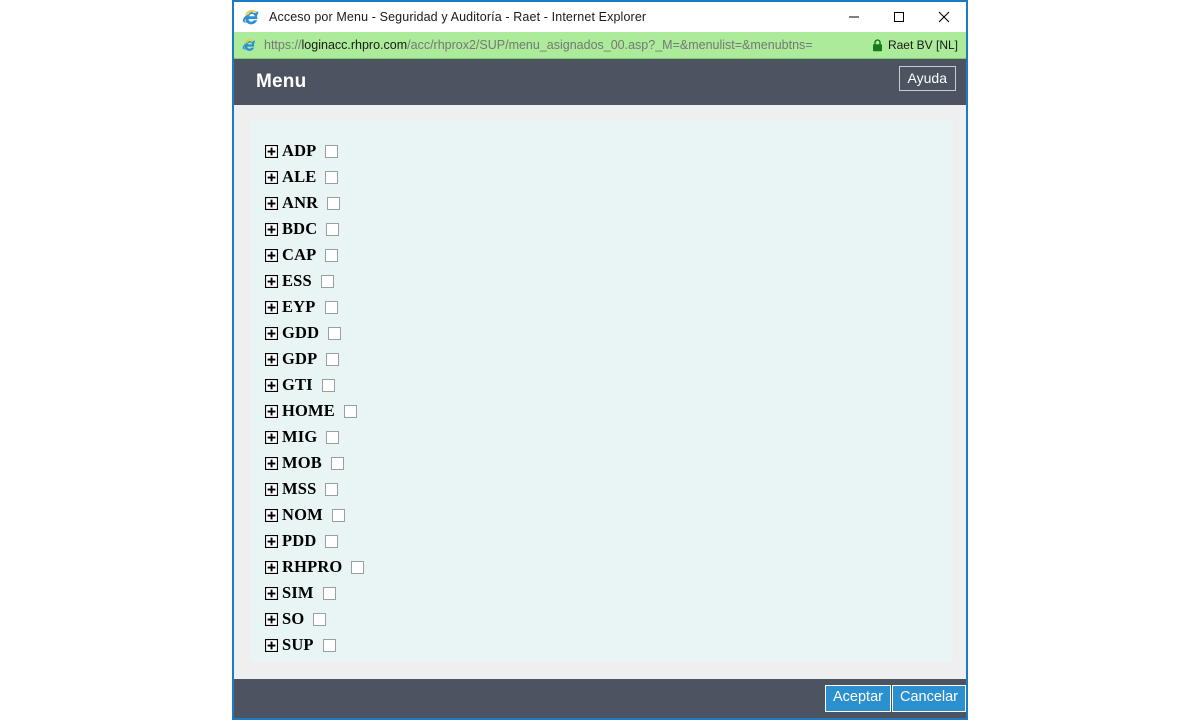 The image size is (1200, 720). Describe the element at coordinates (297, 280) in the screenshot. I see `menu-item-label: ESS` at that location.